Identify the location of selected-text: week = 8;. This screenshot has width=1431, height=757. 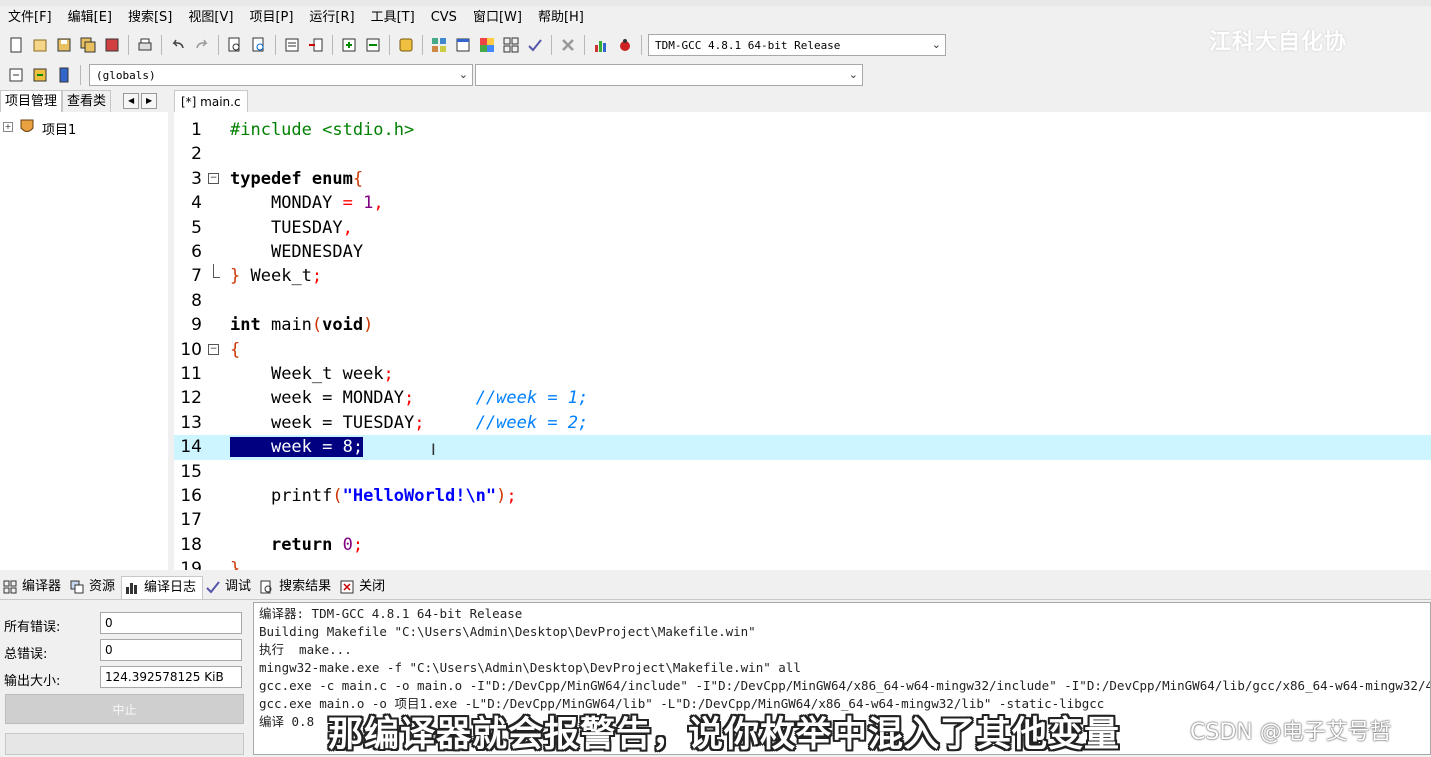
(317, 447).